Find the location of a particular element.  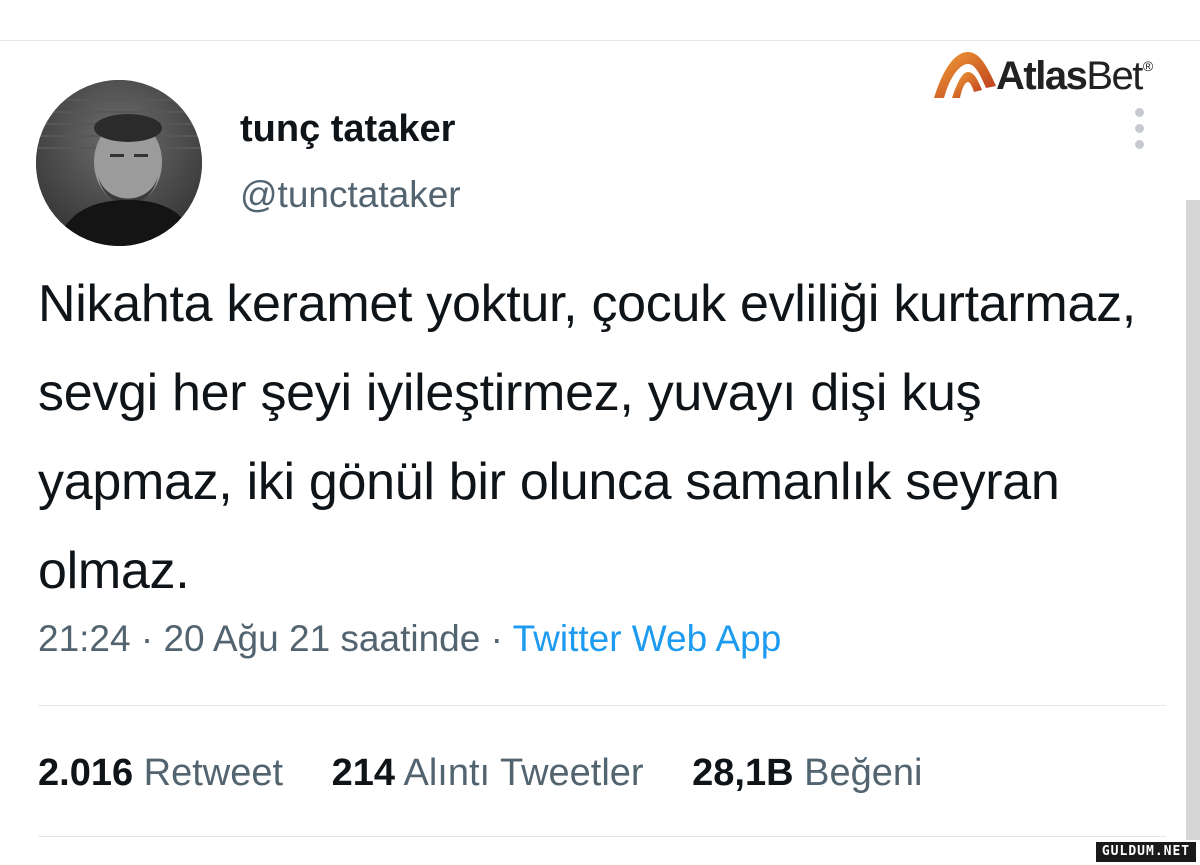

atlasbet-logo: AtlasBet® is located at coordinates (1045, 74).